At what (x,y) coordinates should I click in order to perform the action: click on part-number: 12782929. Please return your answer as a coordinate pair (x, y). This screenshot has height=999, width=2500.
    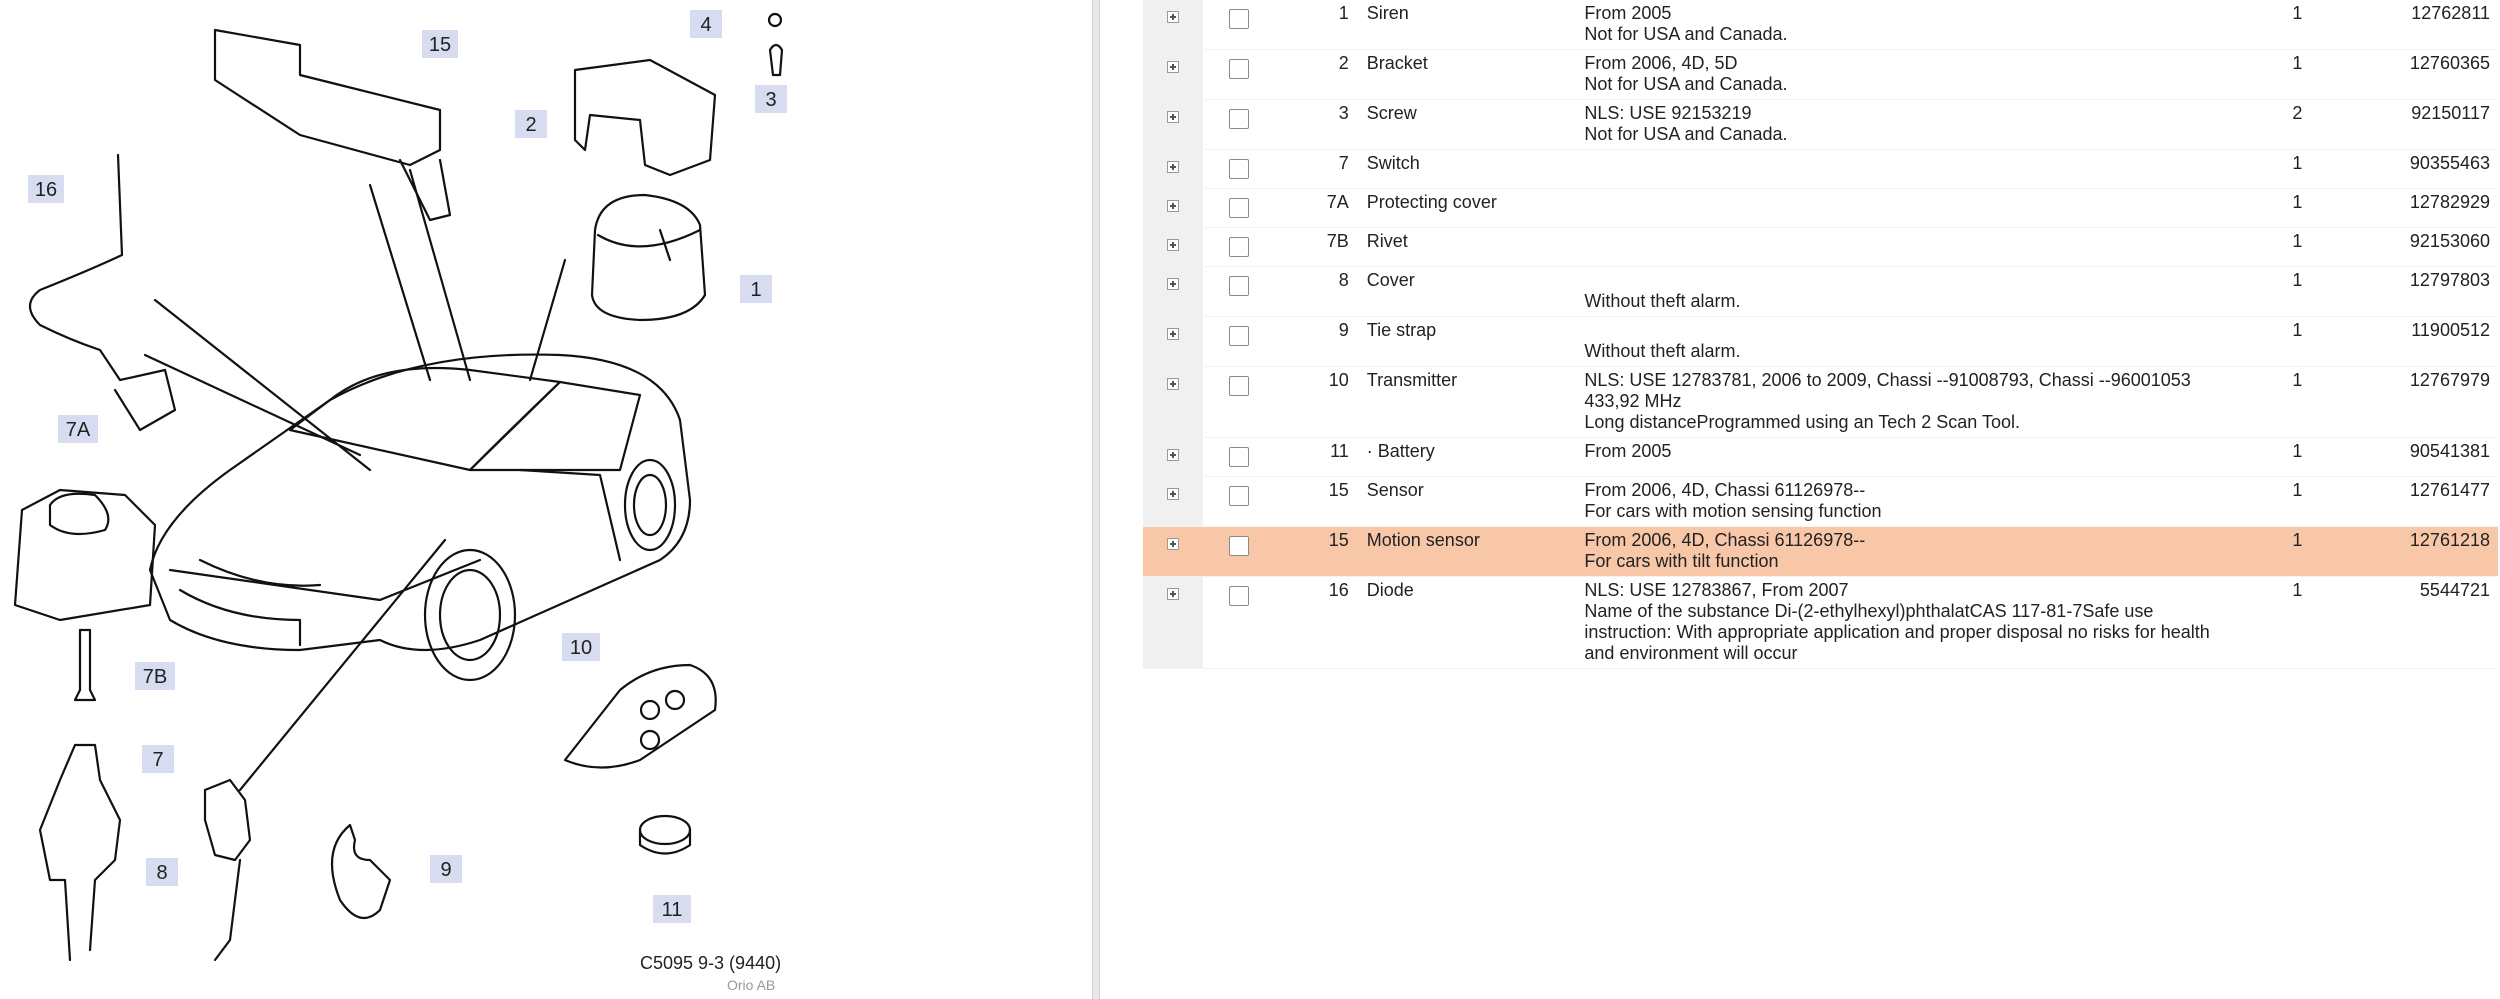
    Looking at the image, I should click on (2416, 208).